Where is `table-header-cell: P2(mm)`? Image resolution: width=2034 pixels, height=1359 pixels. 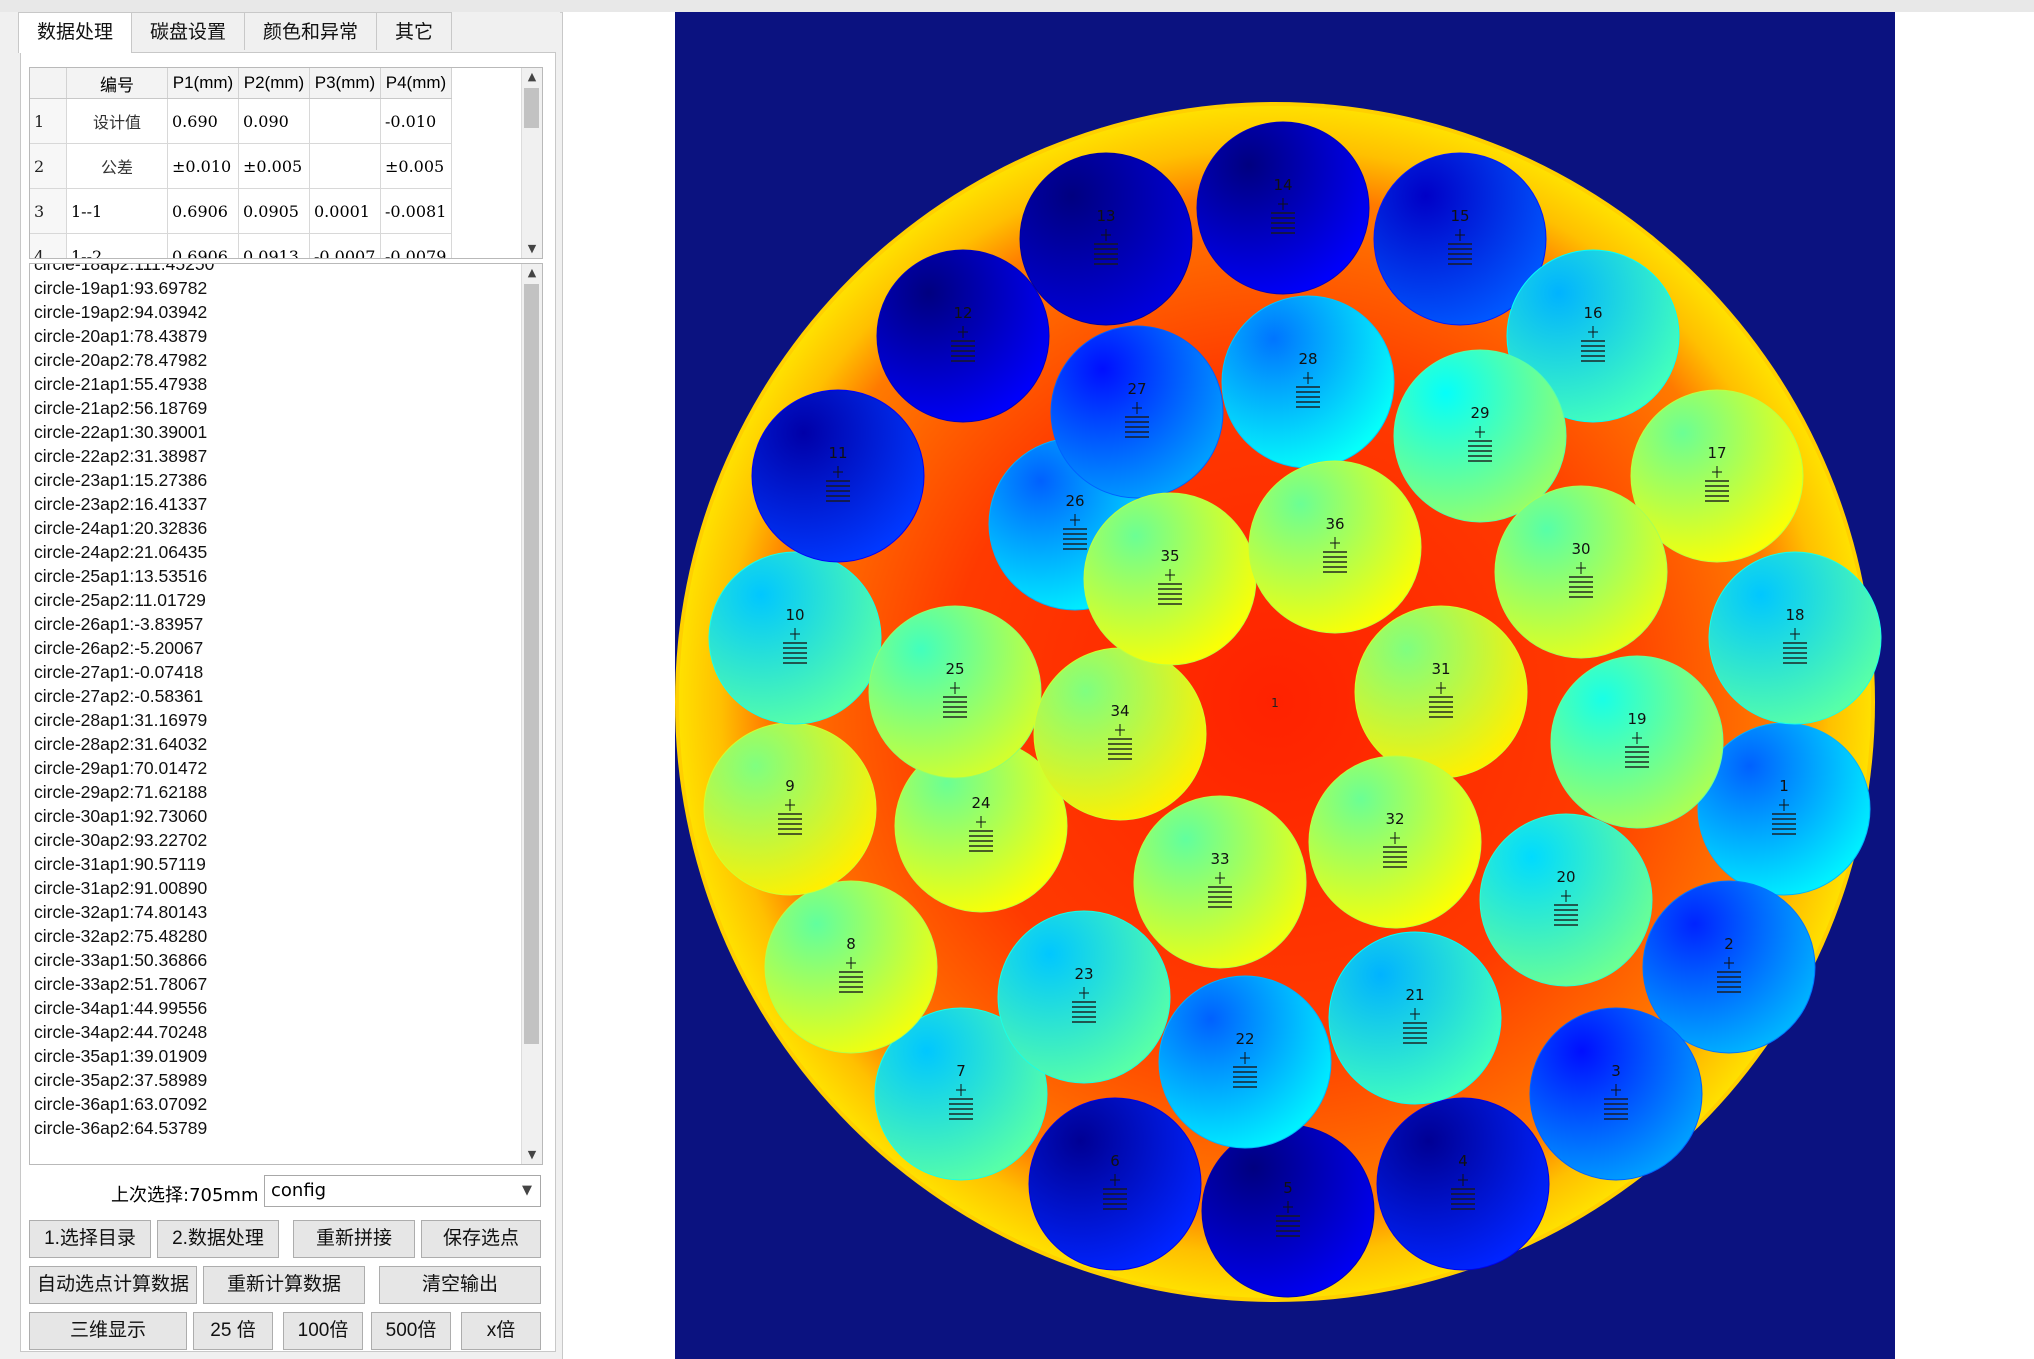 table-header-cell: P2(mm) is located at coordinates (274, 83).